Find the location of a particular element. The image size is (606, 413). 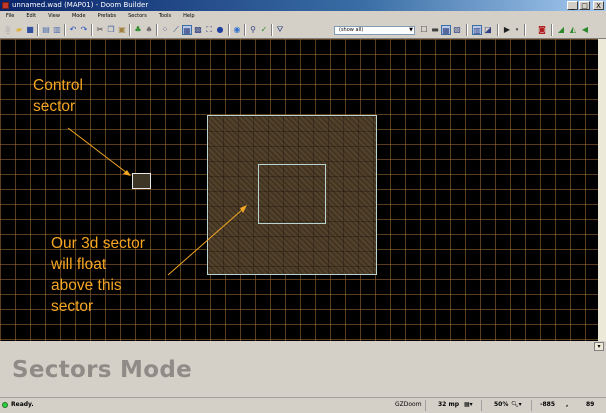

maximize-button: □ is located at coordinates (584, 5).